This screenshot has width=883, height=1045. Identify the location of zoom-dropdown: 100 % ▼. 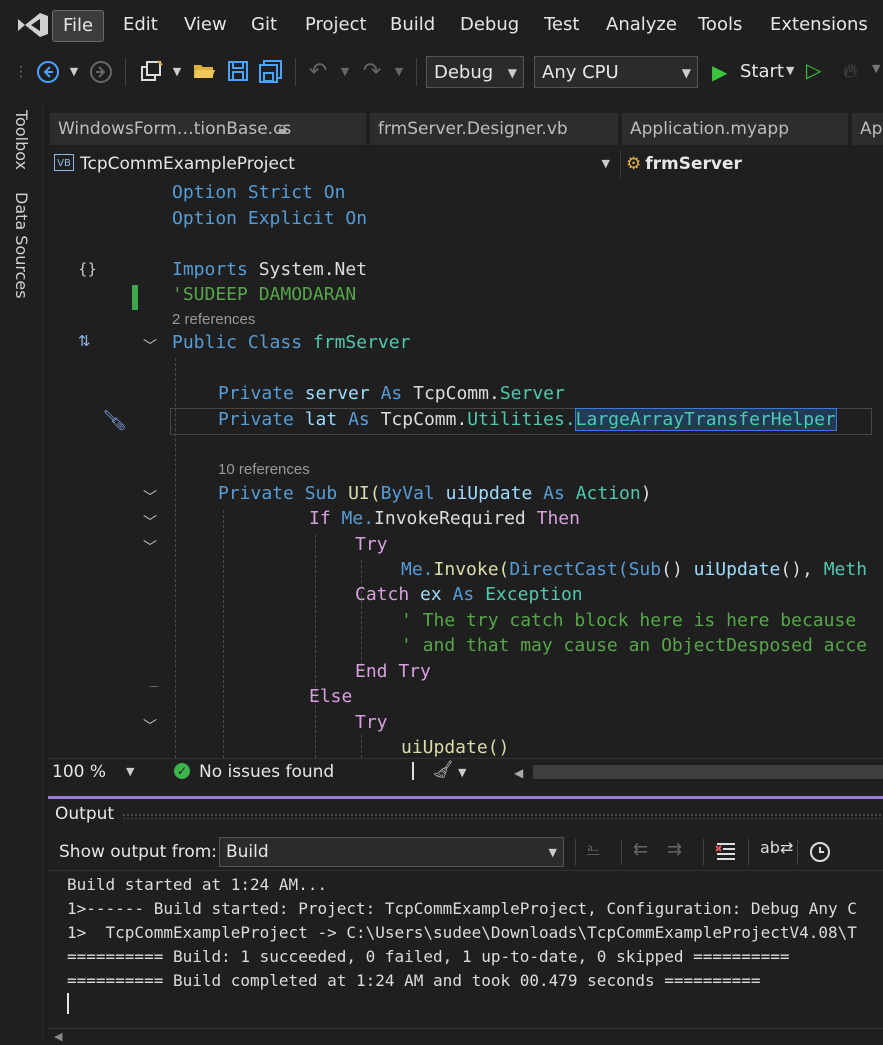
(96, 772).